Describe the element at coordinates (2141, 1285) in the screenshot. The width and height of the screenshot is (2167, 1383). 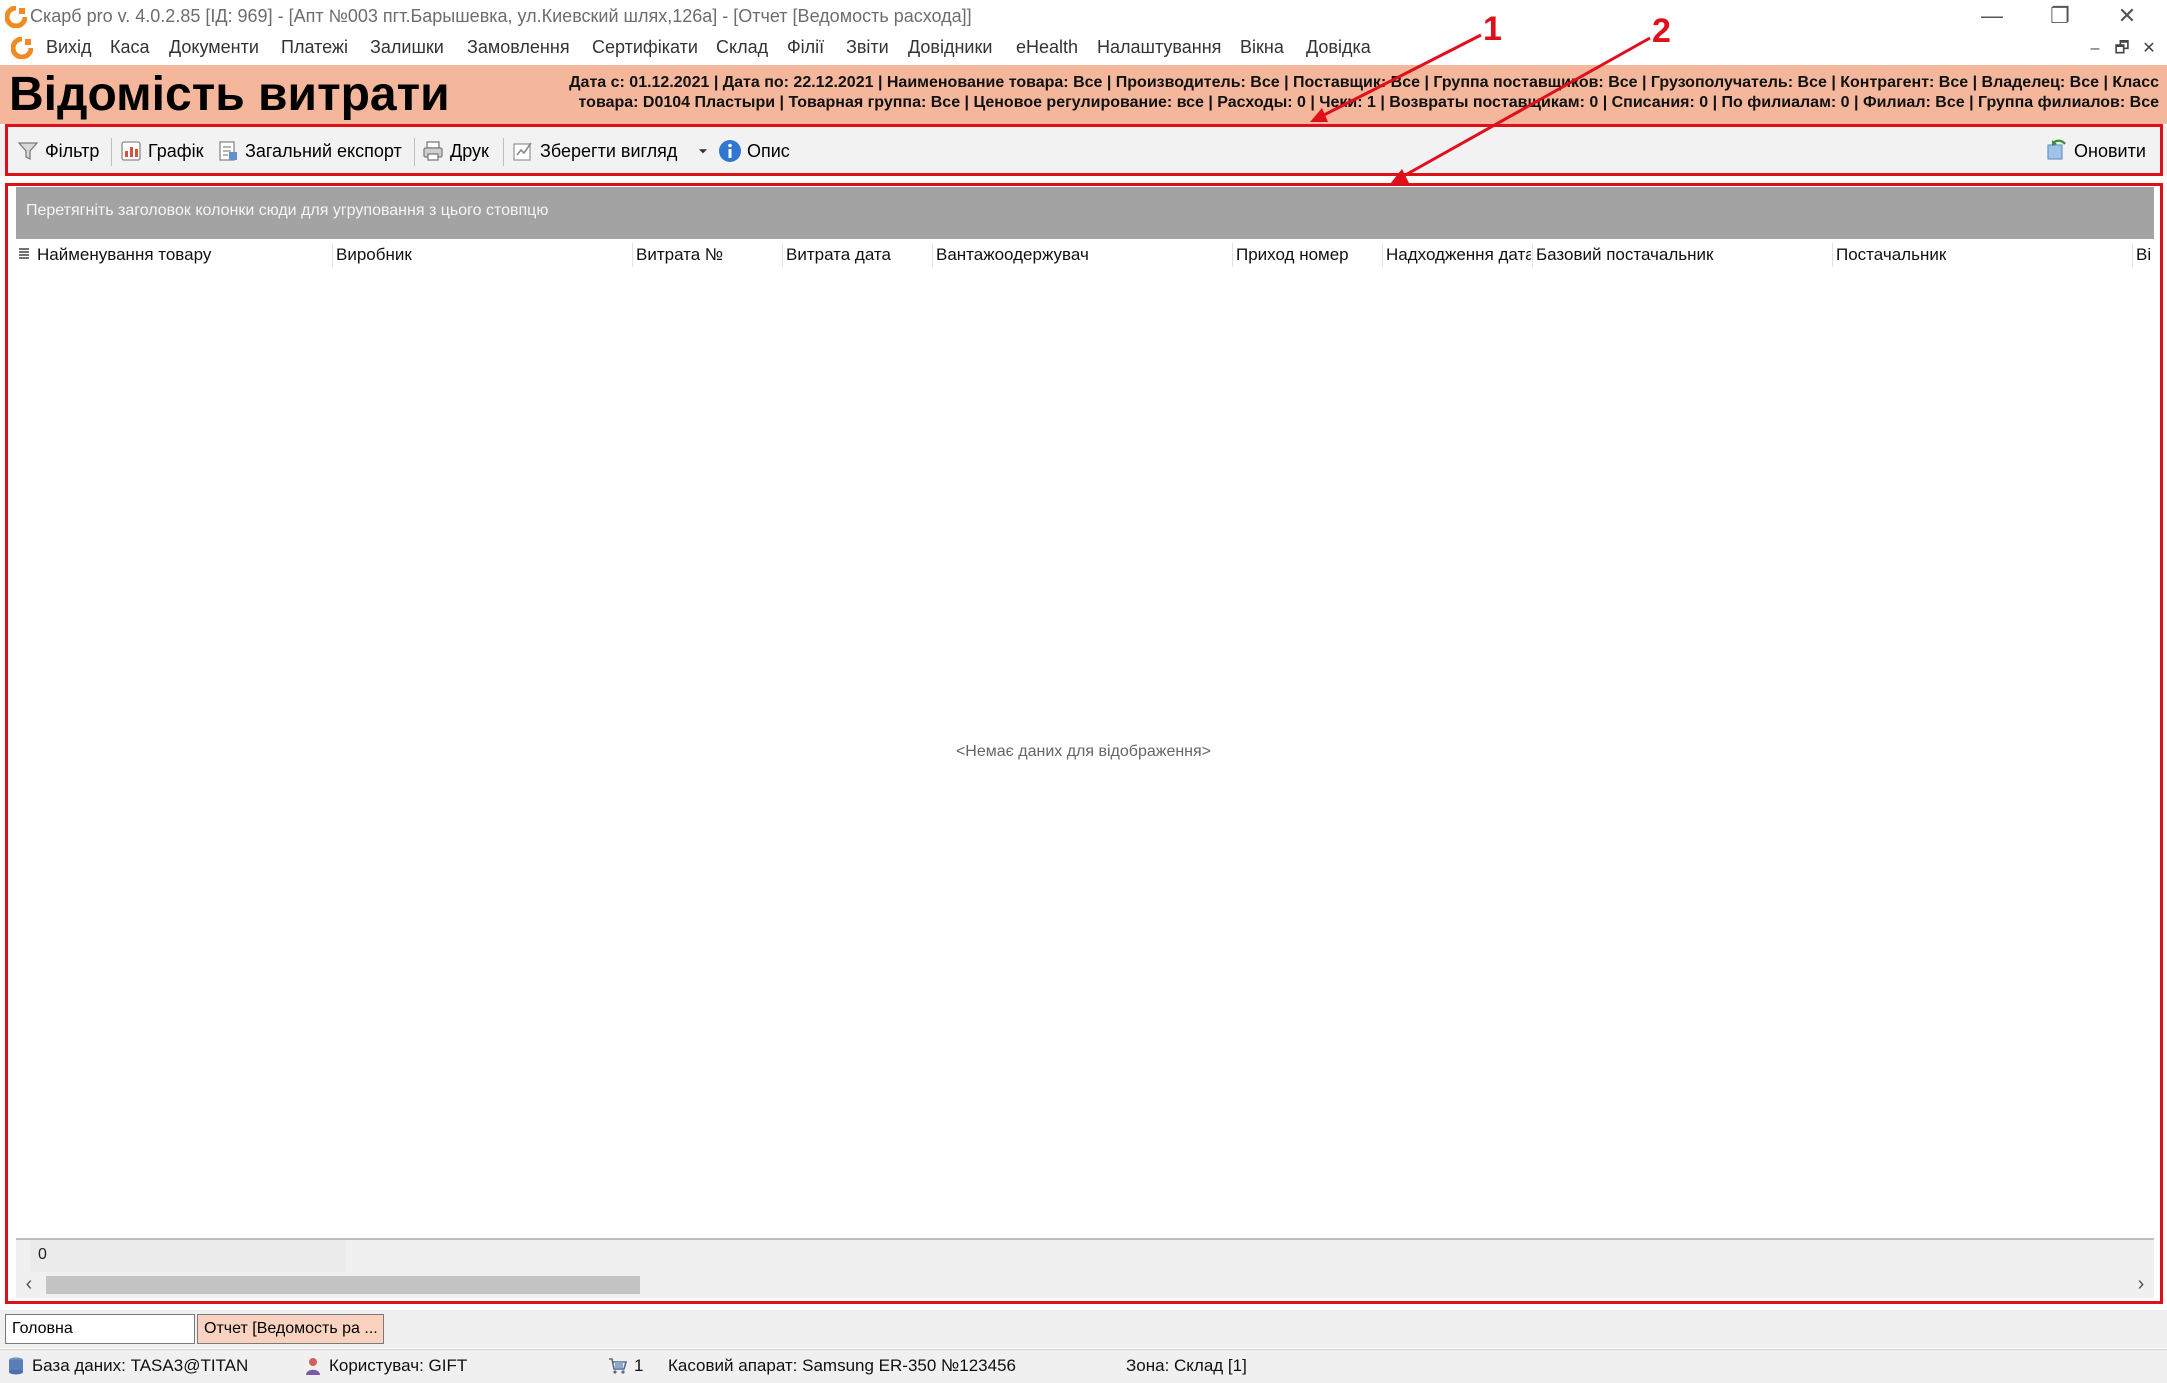
I see `scroll-right-arrow-icon: ›` at that location.